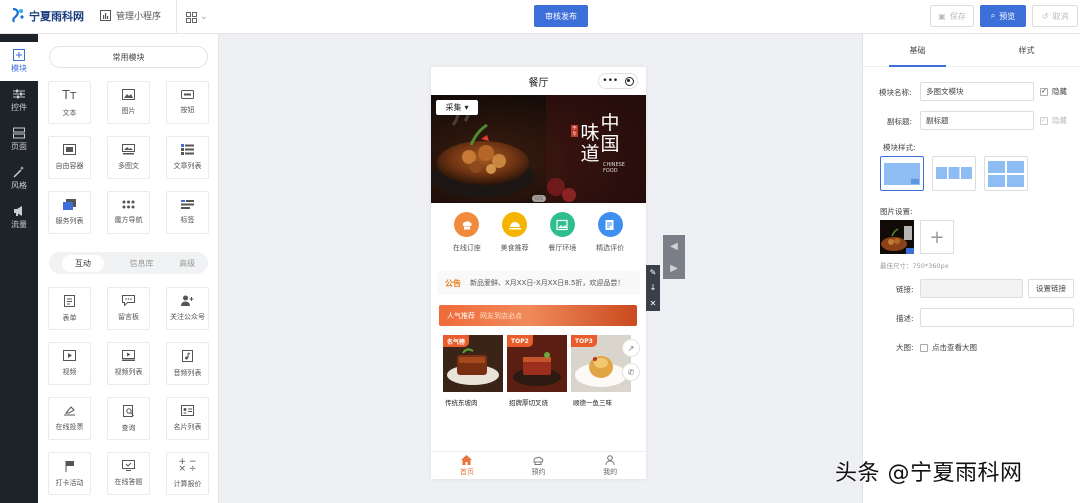 This screenshot has width=1080, height=503. What do you see at coordinates (69, 308) in the screenshot?
I see `module-form: 表单` at bounding box center [69, 308].